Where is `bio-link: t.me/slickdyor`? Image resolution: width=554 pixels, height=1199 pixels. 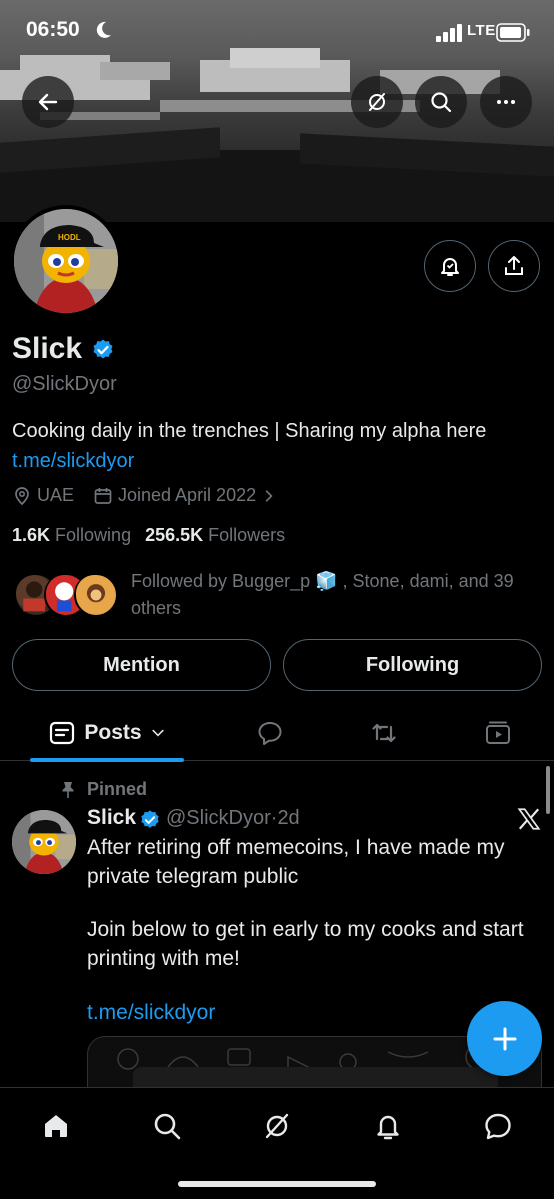
bio-link: t.me/slickdyor is located at coordinates (73, 461).